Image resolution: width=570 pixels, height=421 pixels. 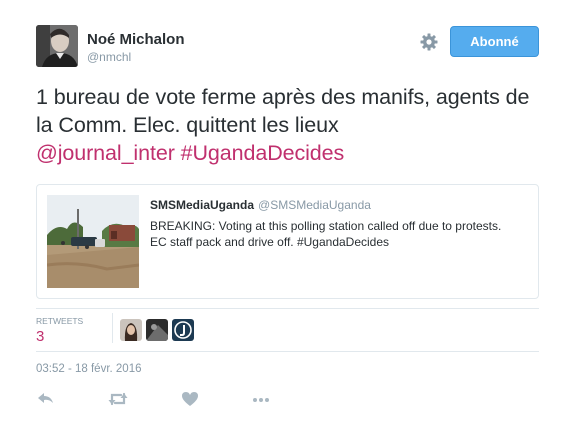 What do you see at coordinates (118, 399) in the screenshot?
I see `retweet-icon` at bounding box center [118, 399].